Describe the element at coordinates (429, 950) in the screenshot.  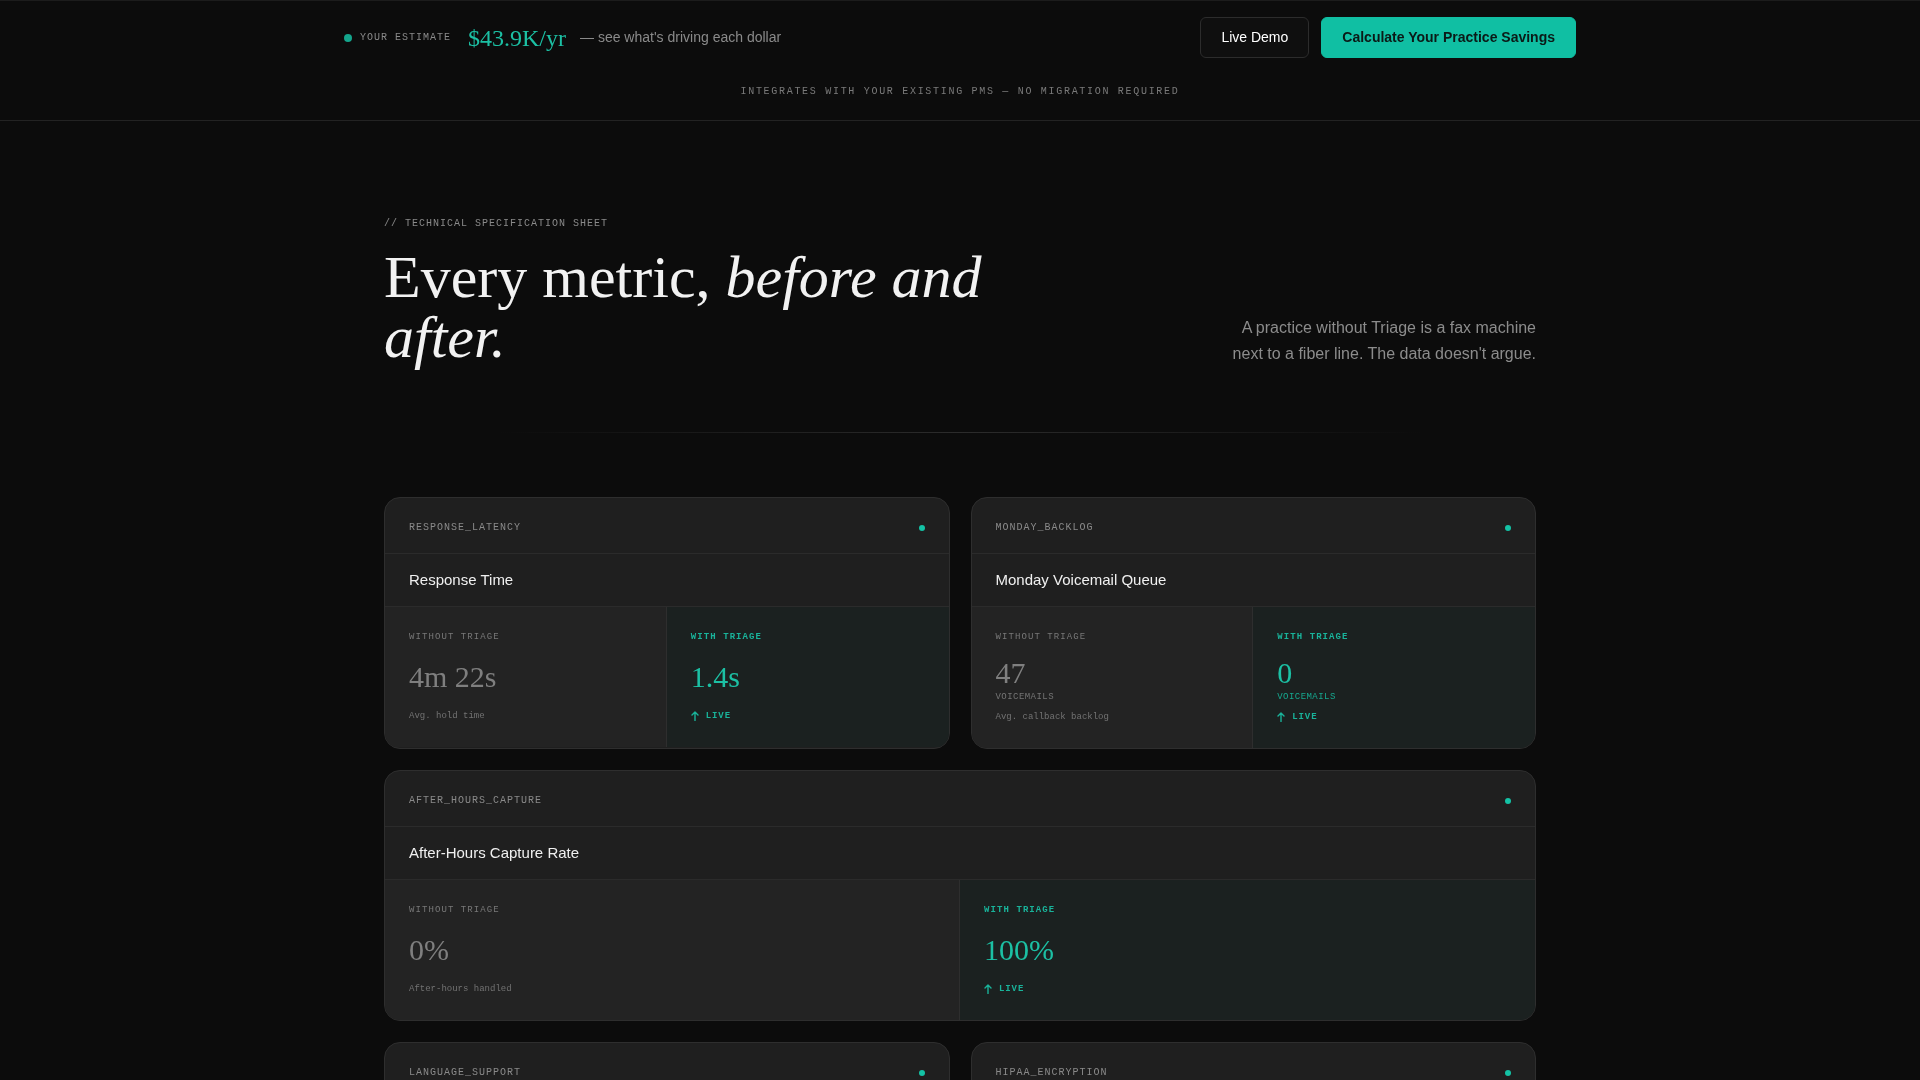
I see `metric-value: 0%` at that location.